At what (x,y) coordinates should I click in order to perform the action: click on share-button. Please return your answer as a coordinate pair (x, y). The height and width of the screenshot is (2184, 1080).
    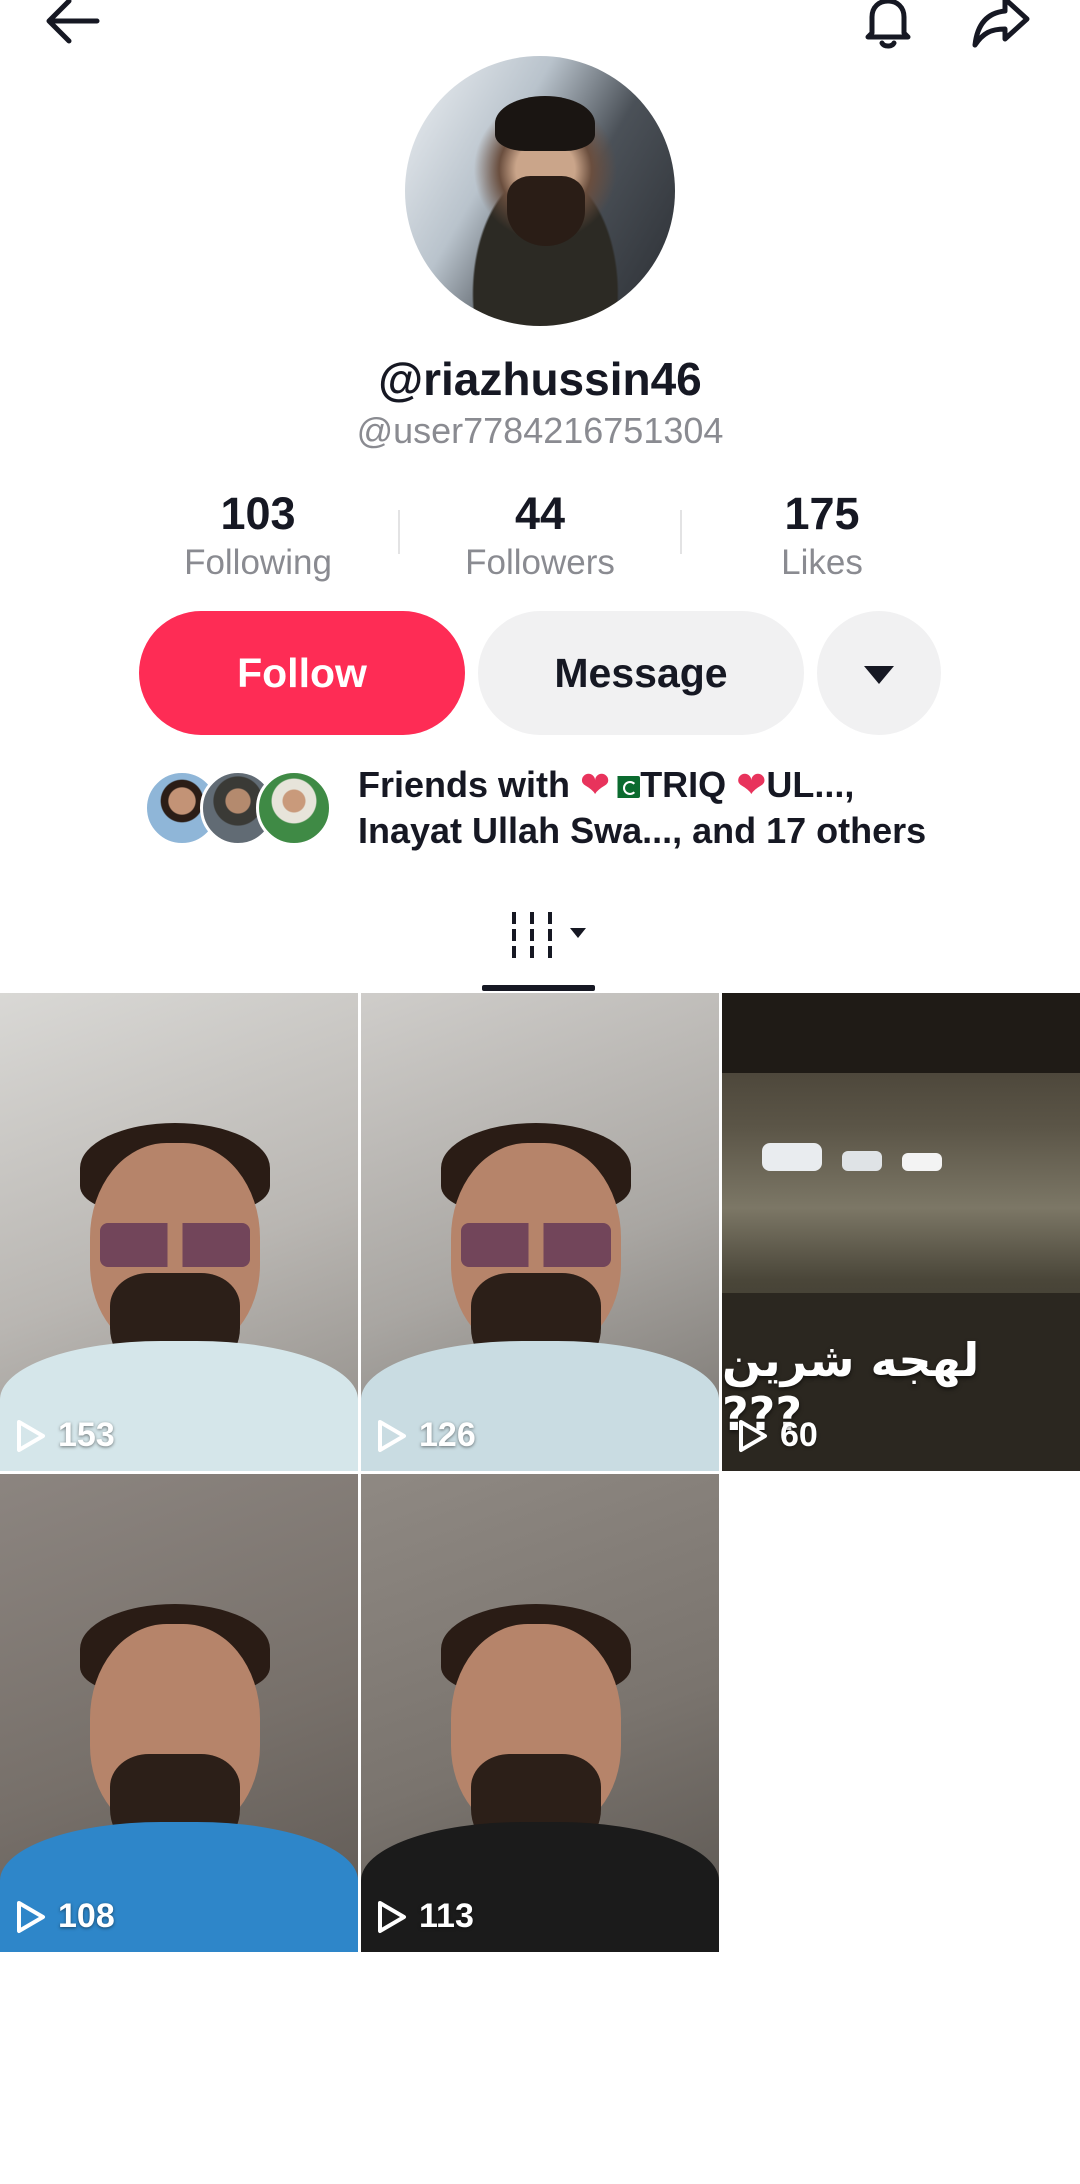
    Looking at the image, I should click on (1001, 28).